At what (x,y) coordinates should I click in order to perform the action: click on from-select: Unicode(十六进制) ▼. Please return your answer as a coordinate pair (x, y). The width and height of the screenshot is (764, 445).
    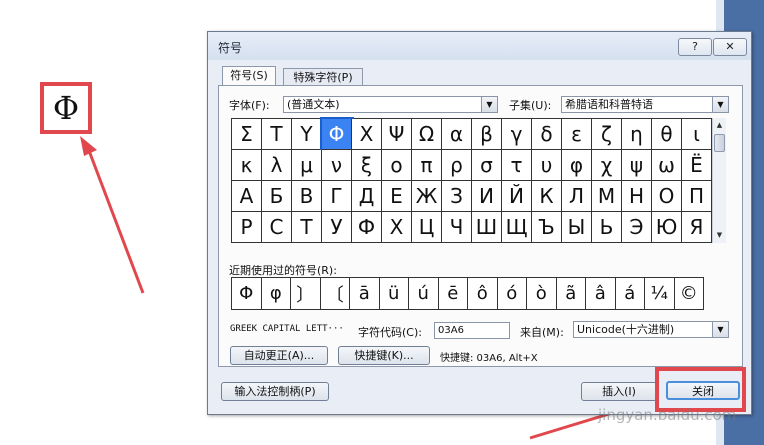
    Looking at the image, I should click on (651, 329).